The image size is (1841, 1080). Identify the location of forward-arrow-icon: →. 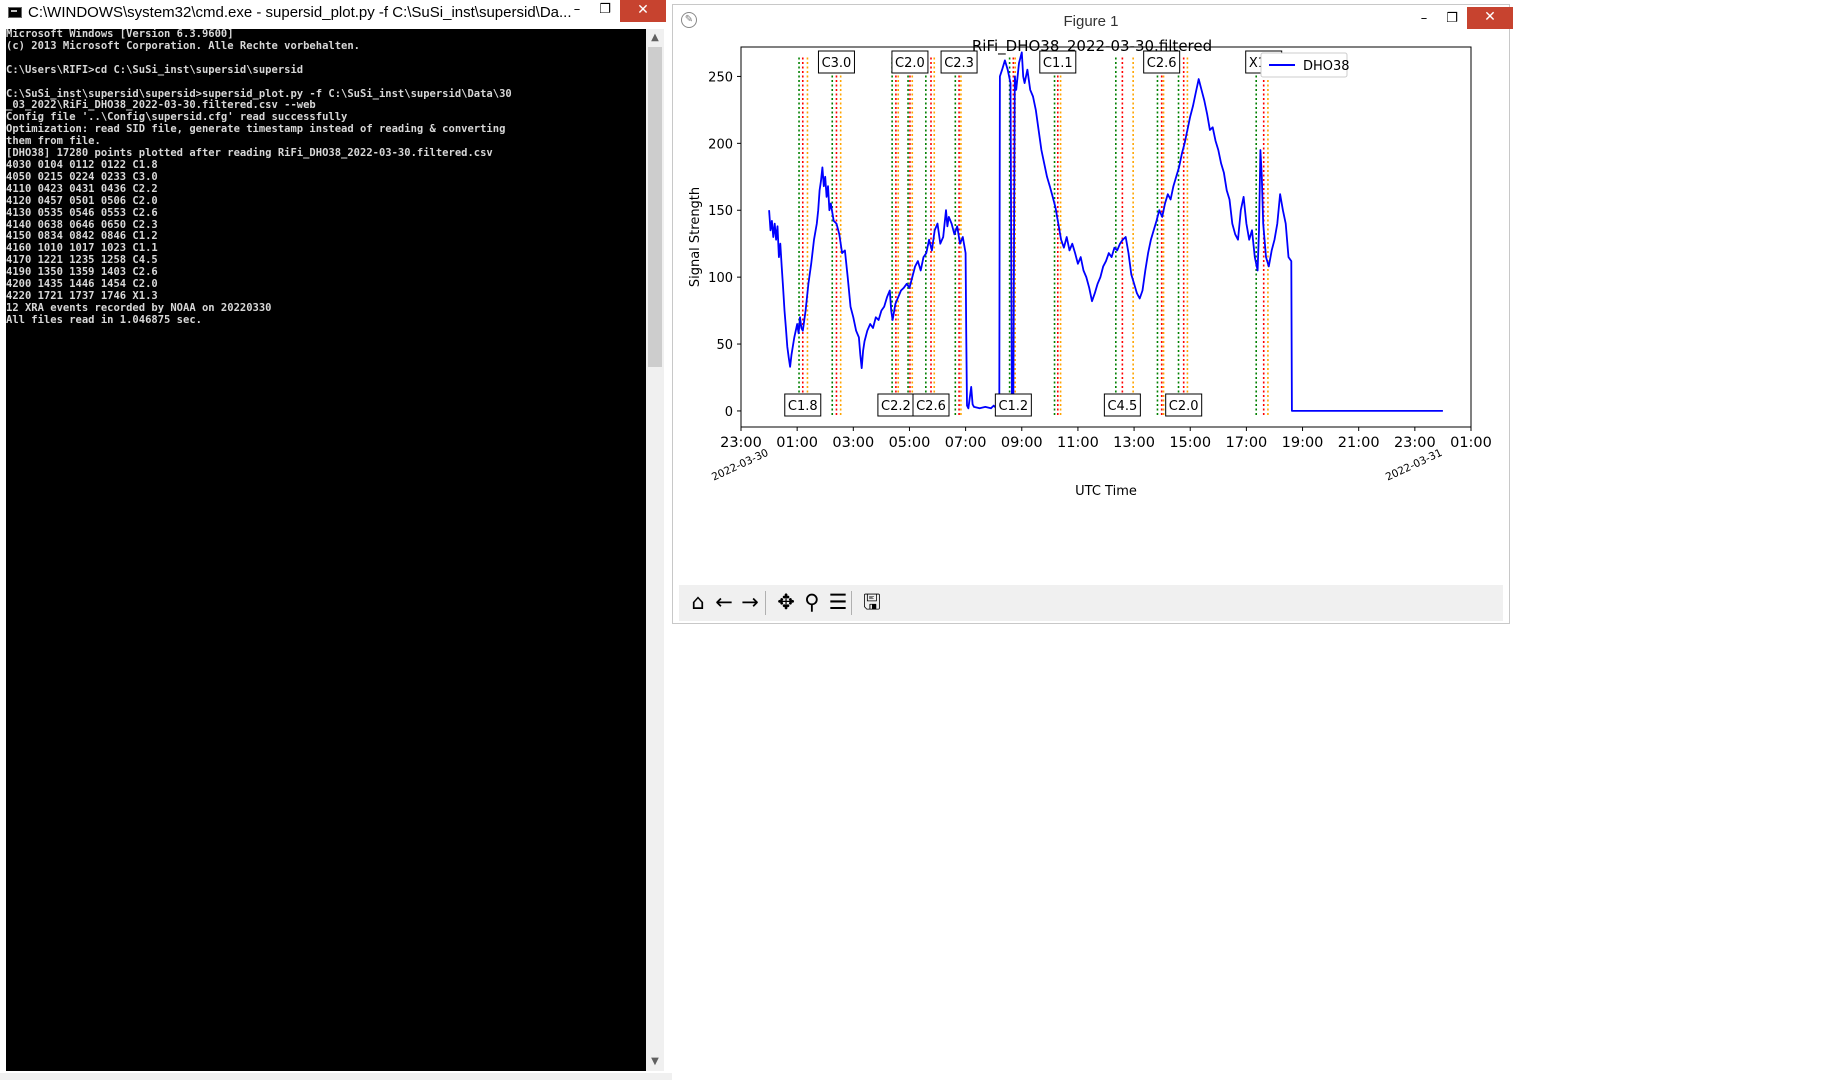
(750, 602).